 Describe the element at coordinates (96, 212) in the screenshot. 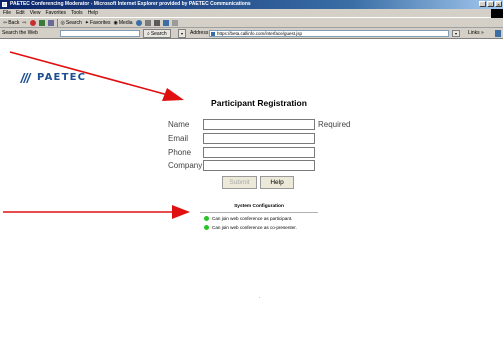

I see `arrow-to-system-config` at that location.